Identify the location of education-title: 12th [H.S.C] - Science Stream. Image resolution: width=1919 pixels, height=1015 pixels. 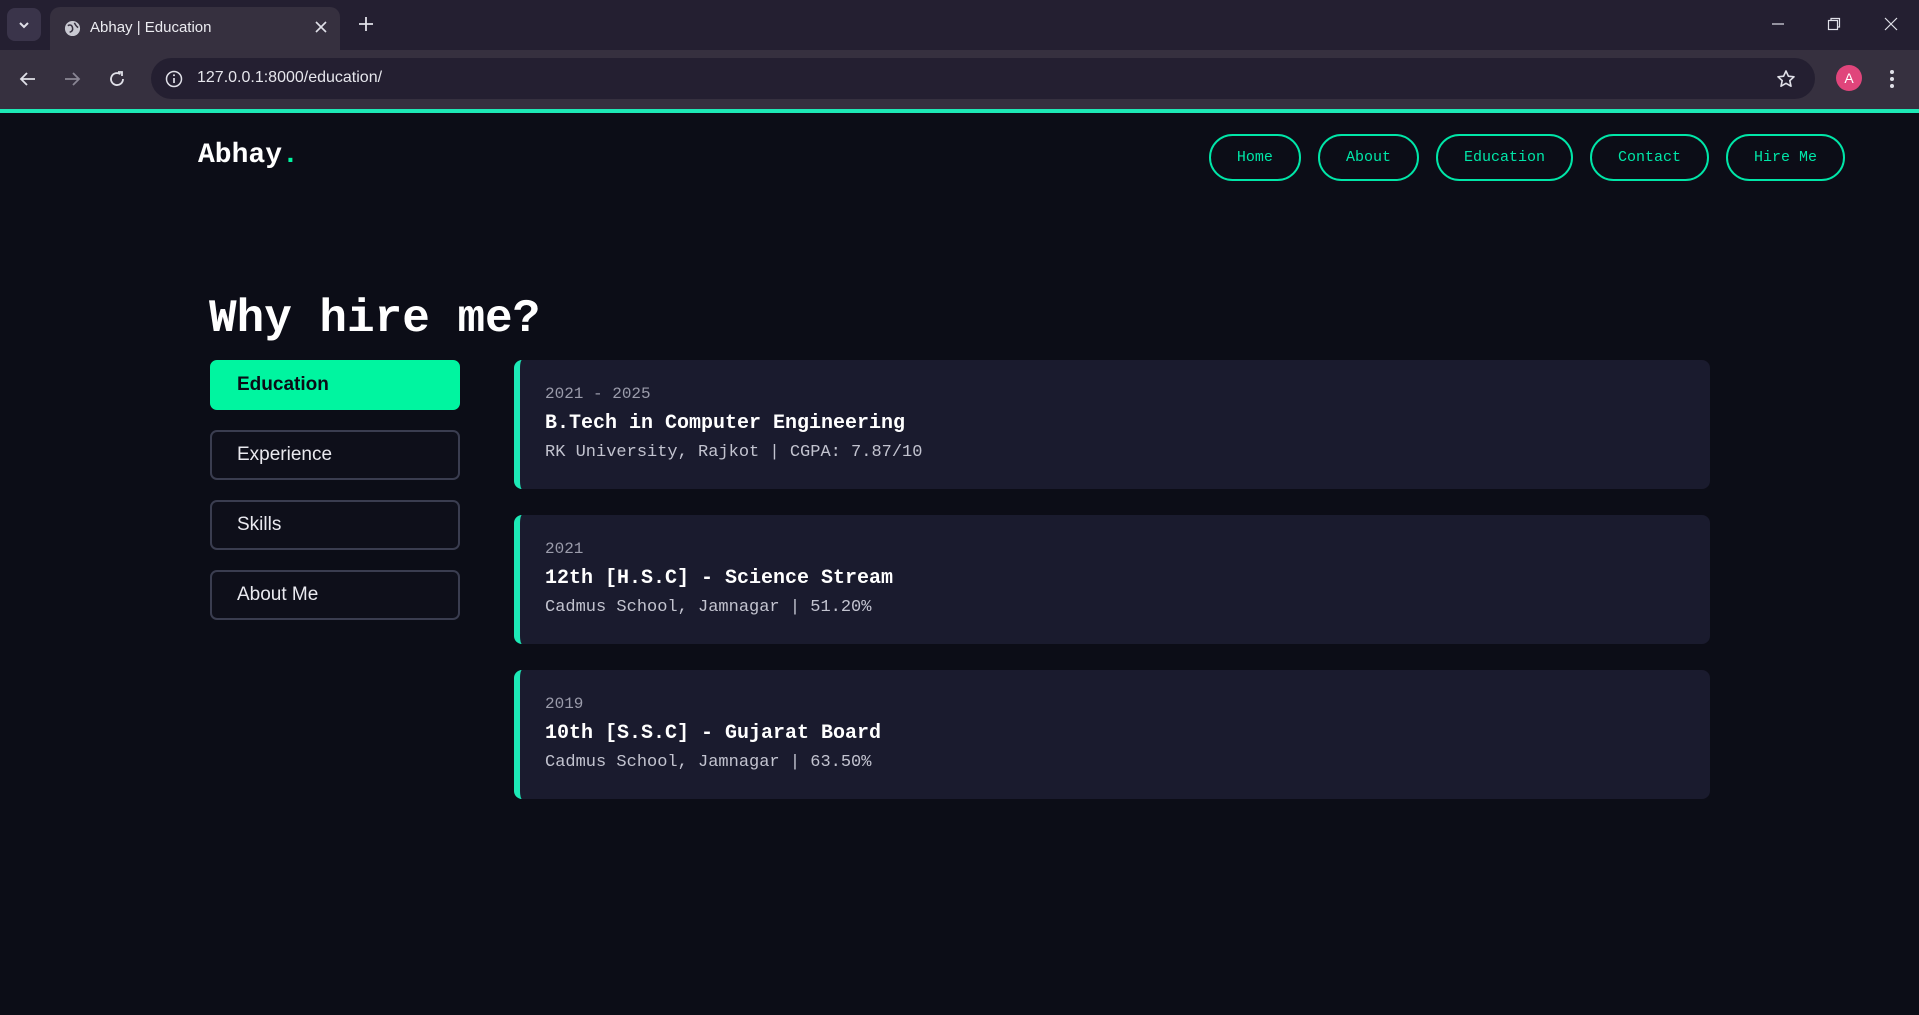
(719, 578).